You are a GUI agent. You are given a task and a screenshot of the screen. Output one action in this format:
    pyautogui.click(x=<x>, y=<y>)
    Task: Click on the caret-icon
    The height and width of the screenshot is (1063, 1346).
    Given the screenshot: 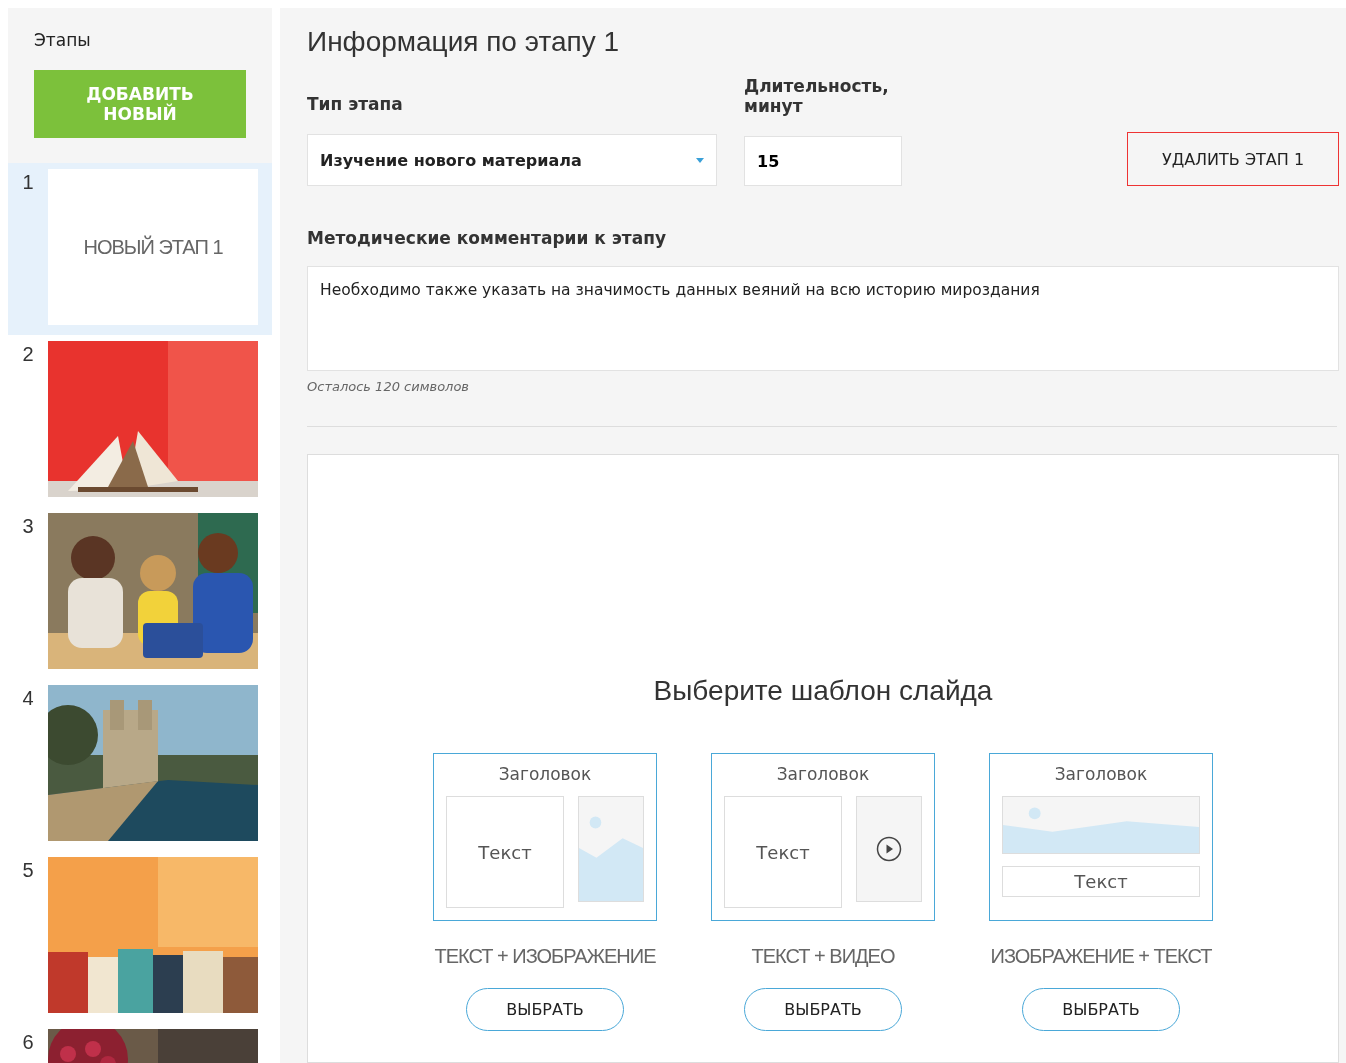 What is the action you would take?
    pyautogui.click(x=700, y=160)
    